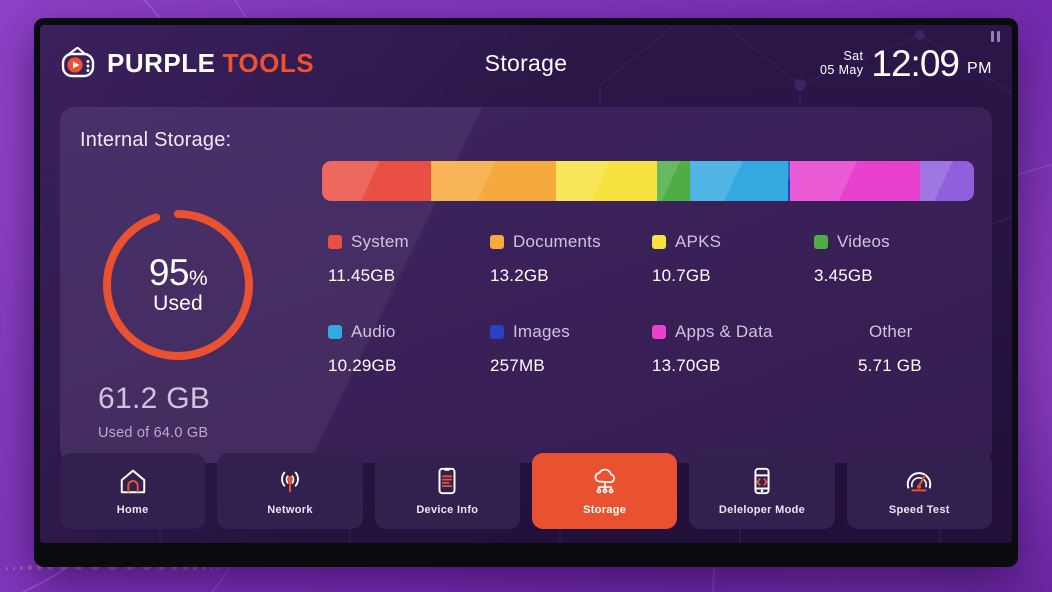  What do you see at coordinates (154, 398) in the screenshot?
I see `total-used: 61.2 GB` at bounding box center [154, 398].